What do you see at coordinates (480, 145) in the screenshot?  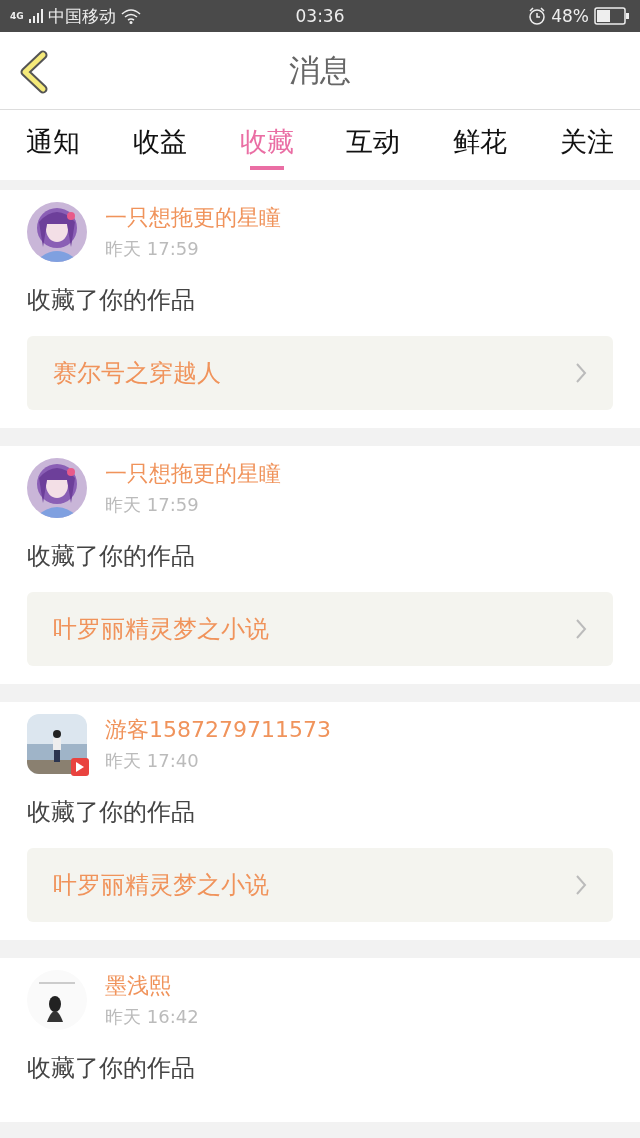 I see `tab: 鲜花` at bounding box center [480, 145].